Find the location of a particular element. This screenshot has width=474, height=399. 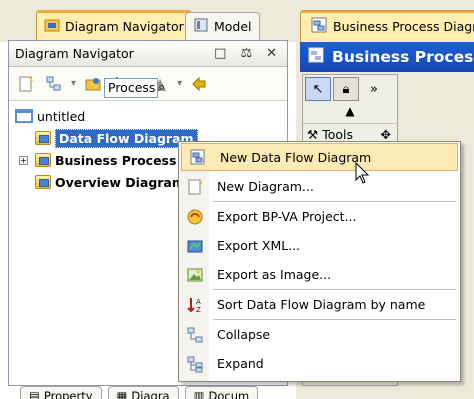

move-icon: ✥ is located at coordinates (389, 134).